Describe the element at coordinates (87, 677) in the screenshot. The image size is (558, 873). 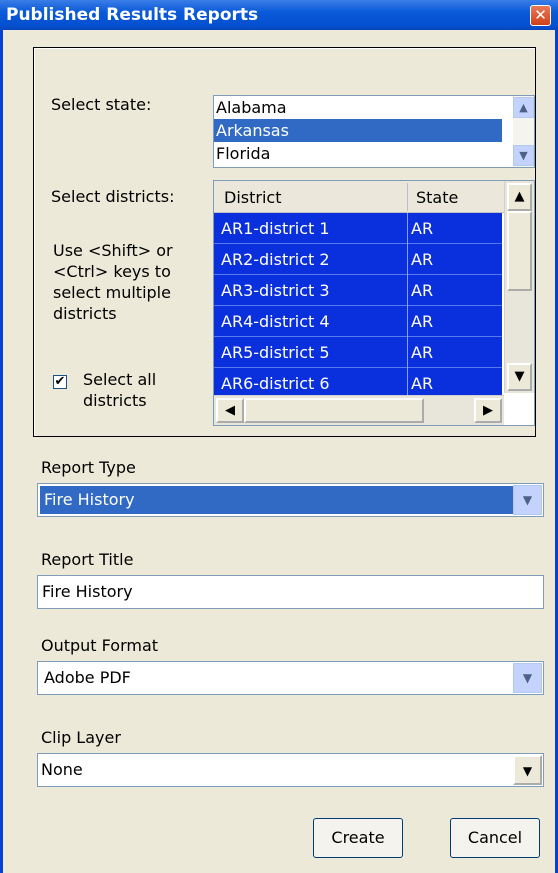
I see `output-format-value: Adobe PDF` at that location.